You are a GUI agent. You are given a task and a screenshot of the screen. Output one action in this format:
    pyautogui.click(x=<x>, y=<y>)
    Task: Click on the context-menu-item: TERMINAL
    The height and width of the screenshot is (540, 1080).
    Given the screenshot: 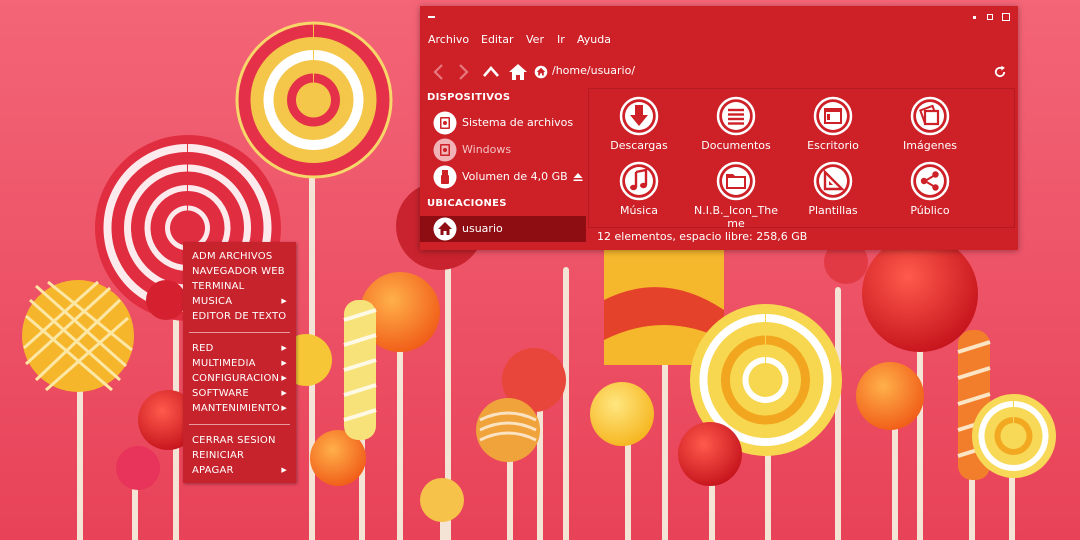 What is the action you would take?
    pyautogui.click(x=239, y=286)
    